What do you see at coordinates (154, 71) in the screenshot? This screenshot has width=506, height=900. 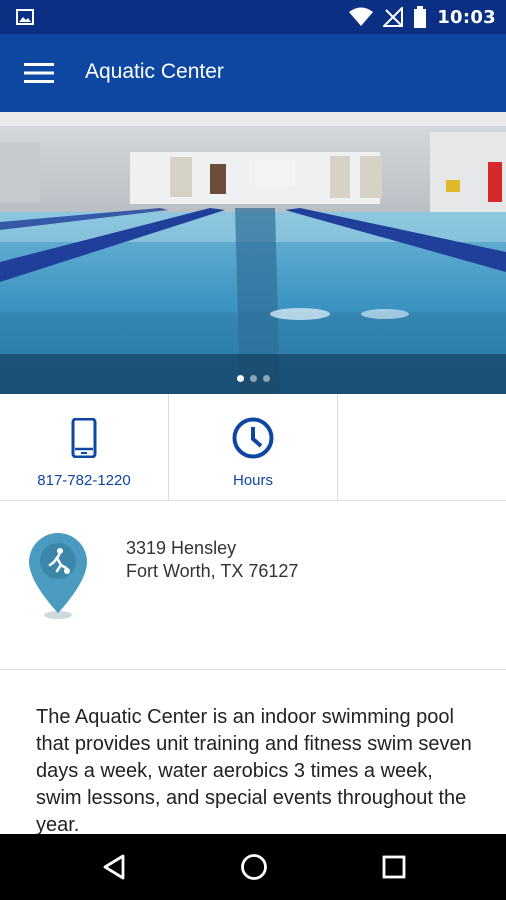 I see `page-title: Aquatic Center` at bounding box center [154, 71].